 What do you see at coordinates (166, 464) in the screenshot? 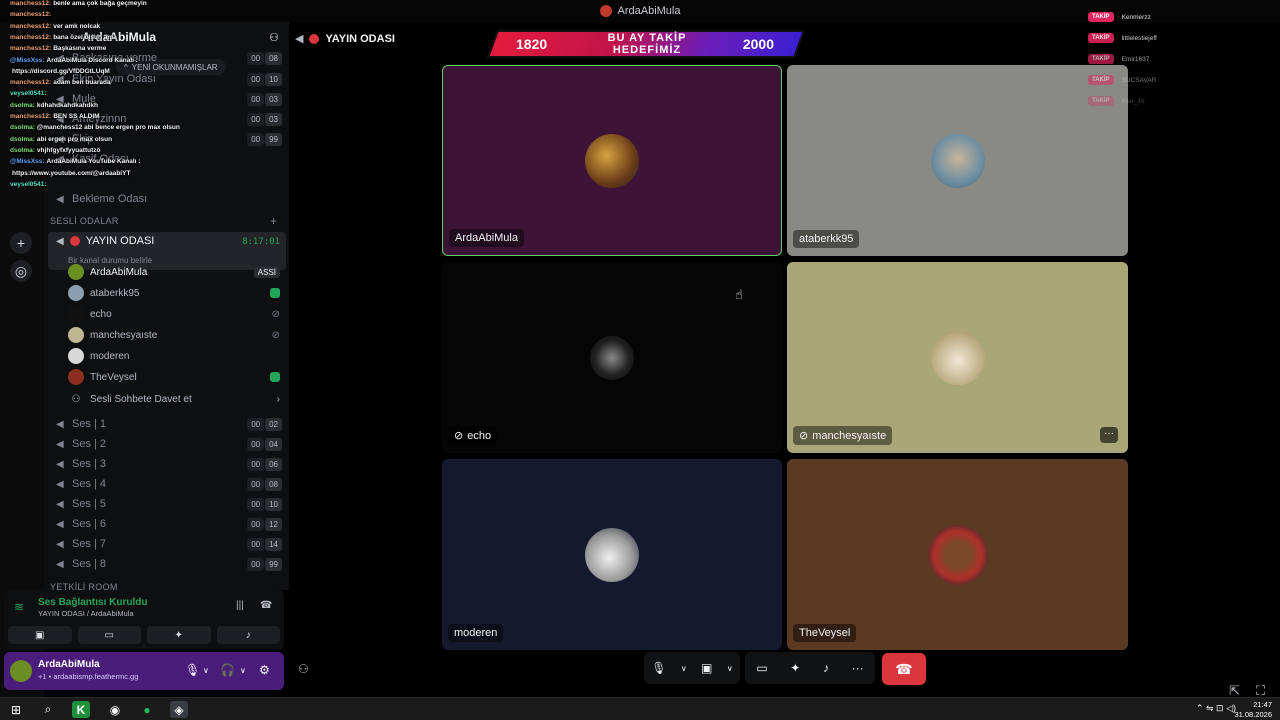
I see `channel-item: ◀ Ses | 3 00 06` at bounding box center [166, 464].